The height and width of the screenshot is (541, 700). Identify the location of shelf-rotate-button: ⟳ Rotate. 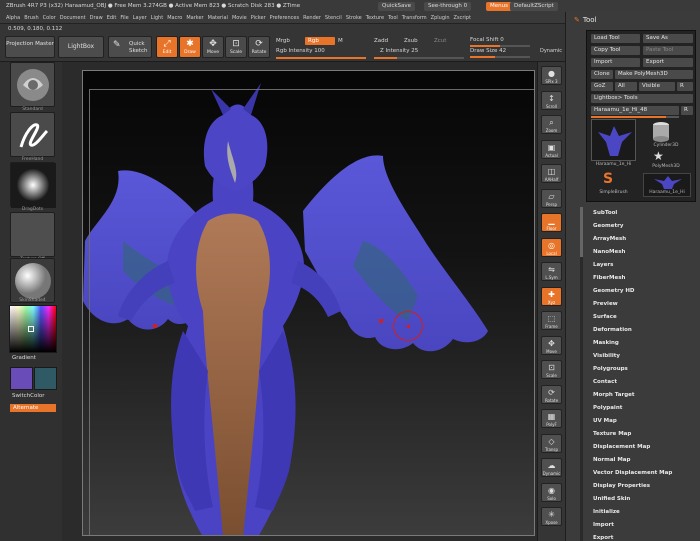
(551, 394).